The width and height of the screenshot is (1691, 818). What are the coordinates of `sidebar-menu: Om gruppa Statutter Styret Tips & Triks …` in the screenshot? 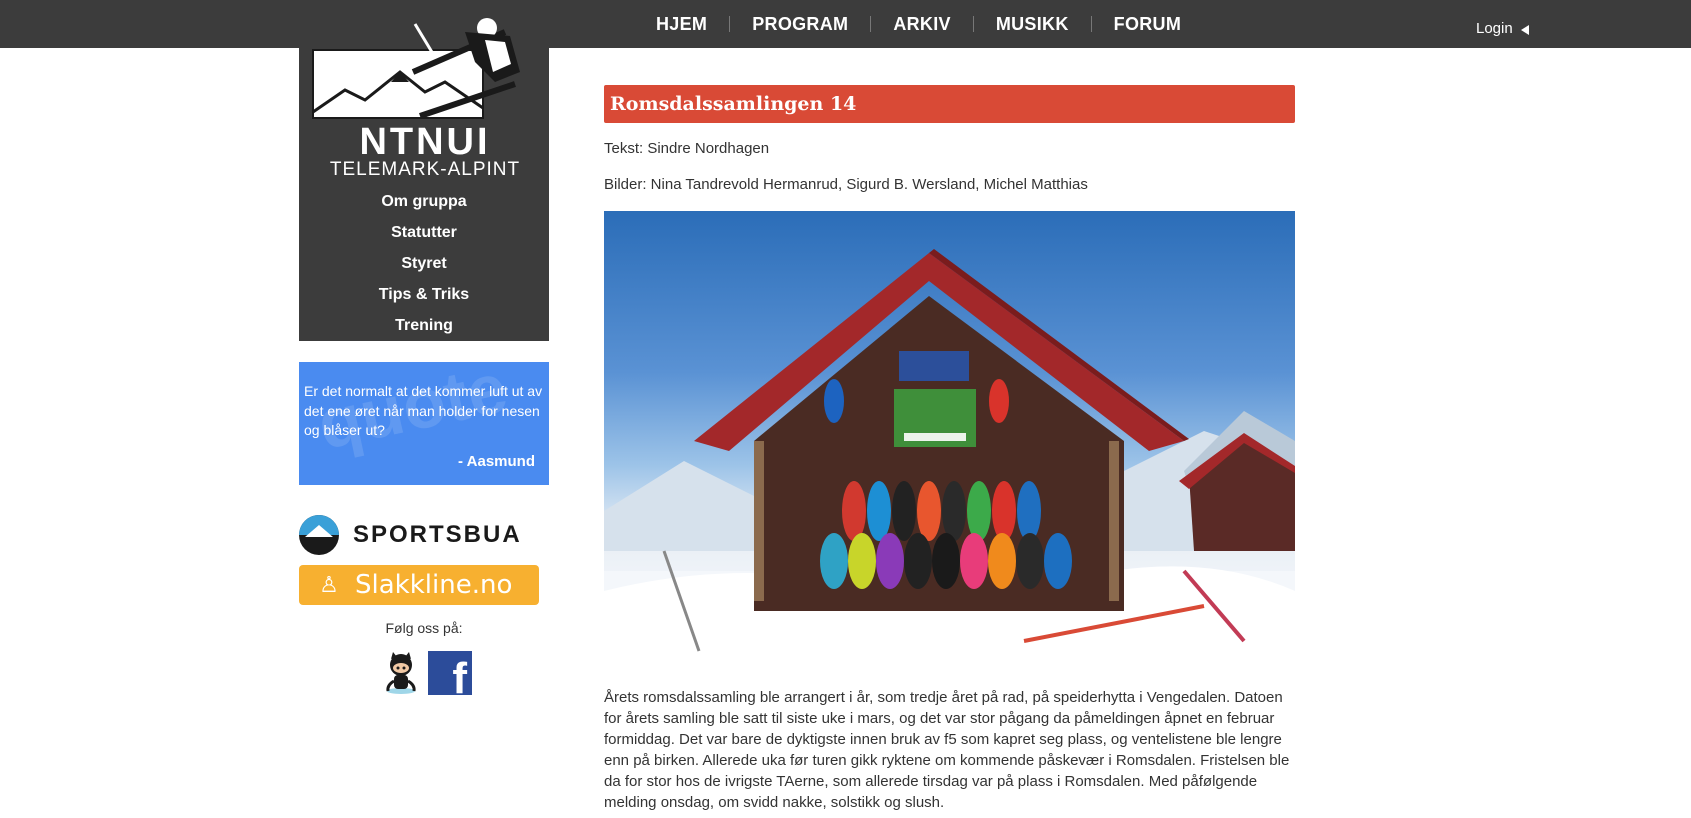 It's located at (424, 265).